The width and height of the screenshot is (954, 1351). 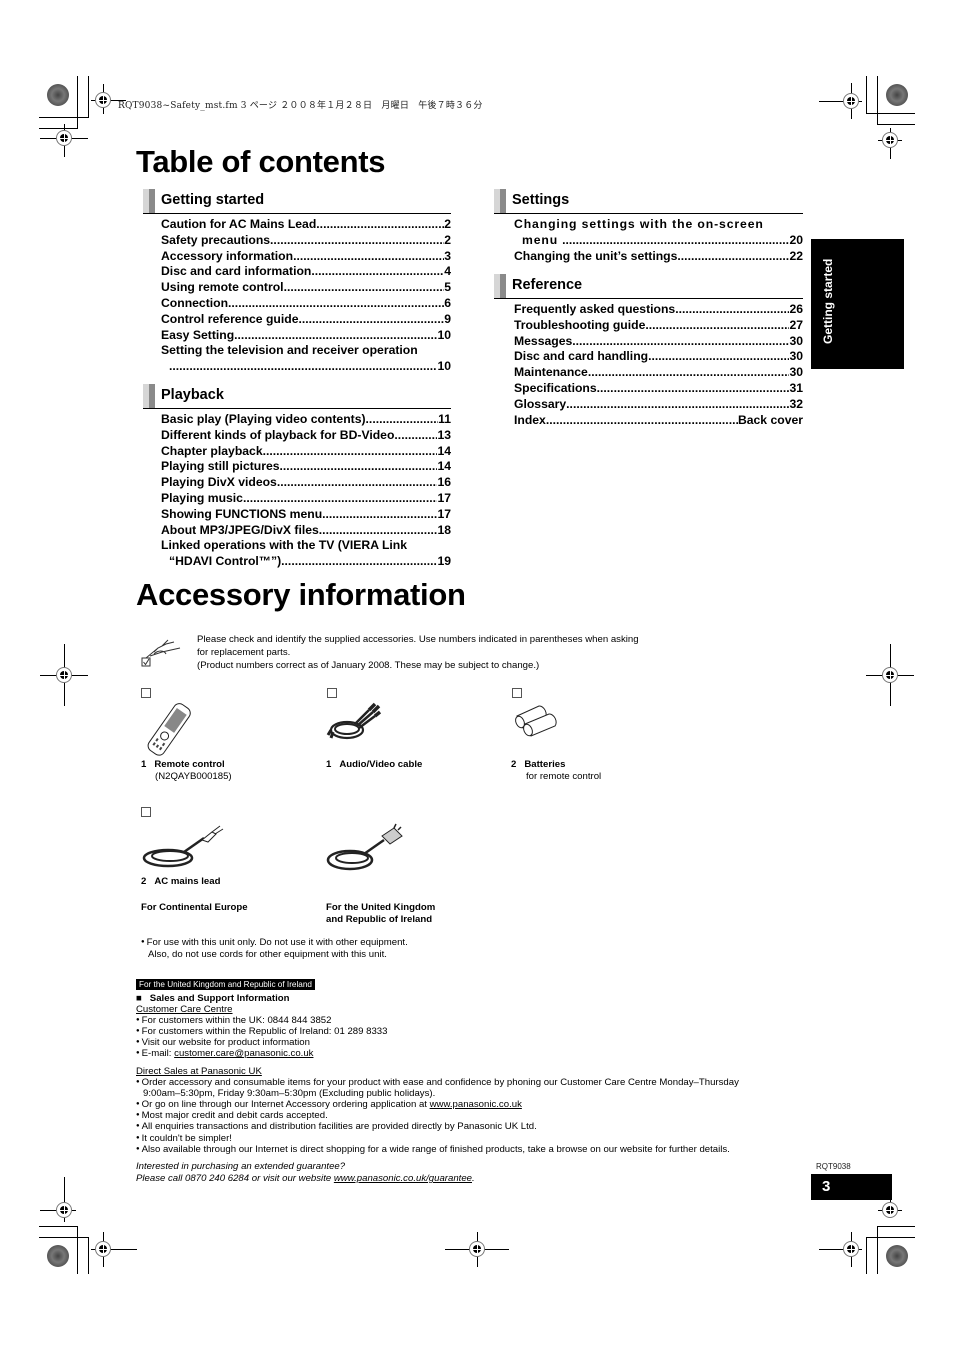 What do you see at coordinates (648, 286) in the screenshot?
I see `section-heading: Reference` at bounding box center [648, 286].